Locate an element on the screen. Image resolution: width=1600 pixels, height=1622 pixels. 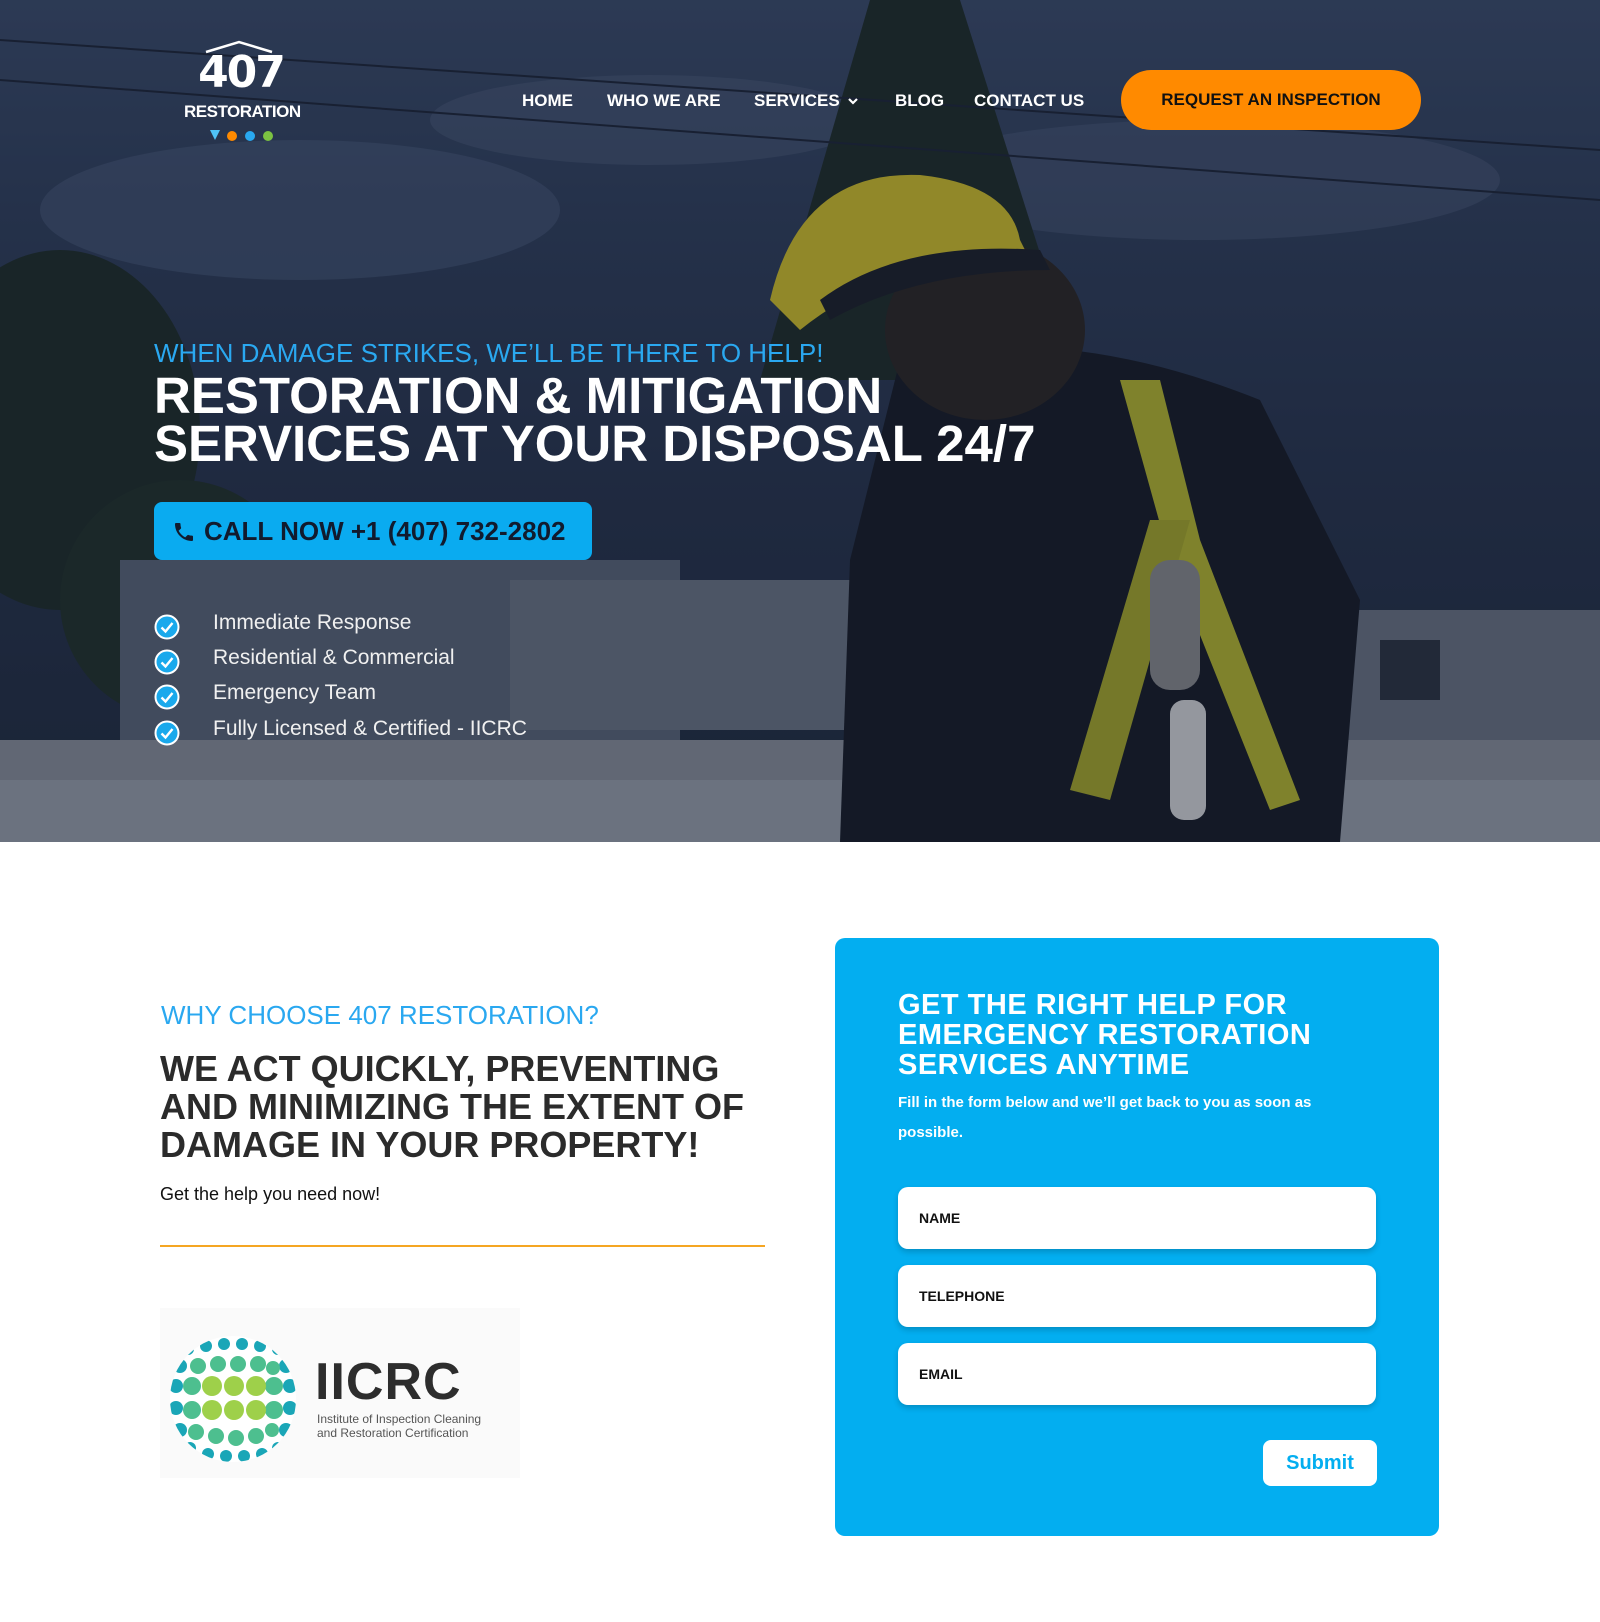
feature-text: Immediate Response is located at coordinates (312, 622).